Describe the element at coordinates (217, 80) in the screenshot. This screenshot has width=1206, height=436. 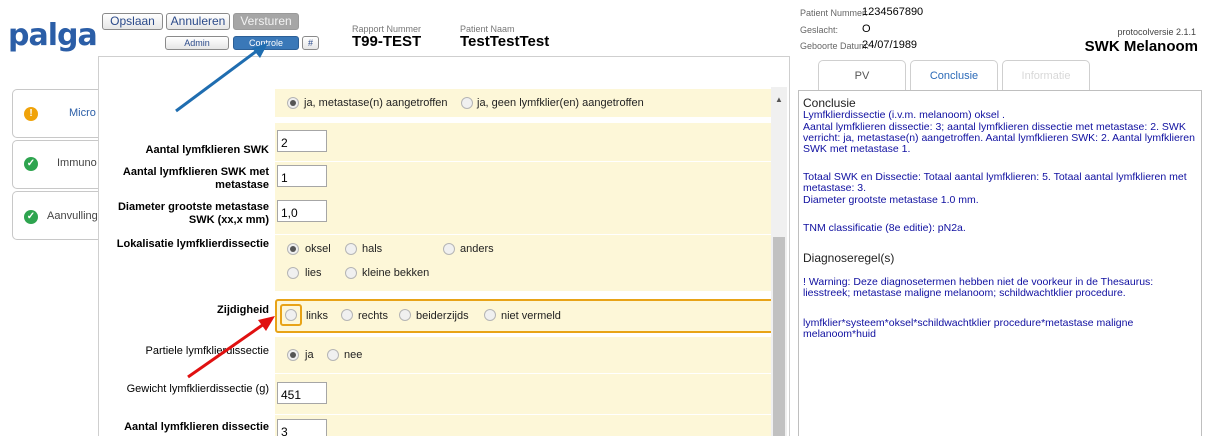
I see `blue-arrow-line` at that location.